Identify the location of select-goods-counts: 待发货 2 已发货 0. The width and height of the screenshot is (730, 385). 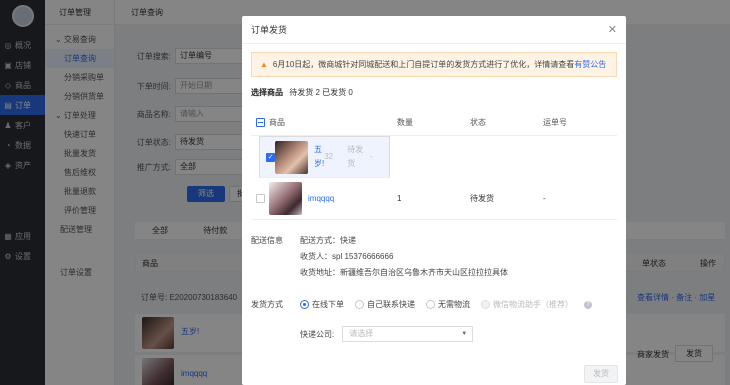
(321, 92).